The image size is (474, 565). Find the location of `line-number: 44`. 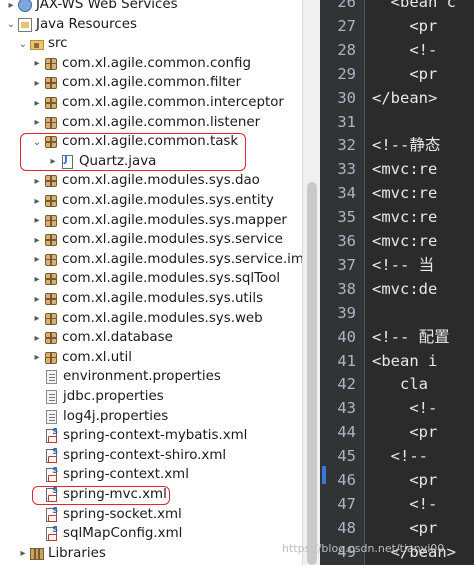

line-number: 44 is located at coordinates (346, 432).